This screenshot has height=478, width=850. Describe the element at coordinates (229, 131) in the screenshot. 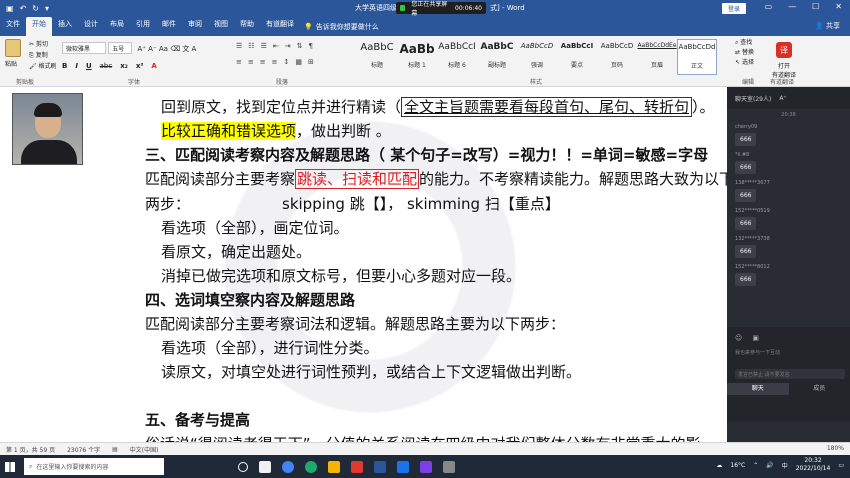

I see `highlighted-text: 比较正确和错误选项` at that location.